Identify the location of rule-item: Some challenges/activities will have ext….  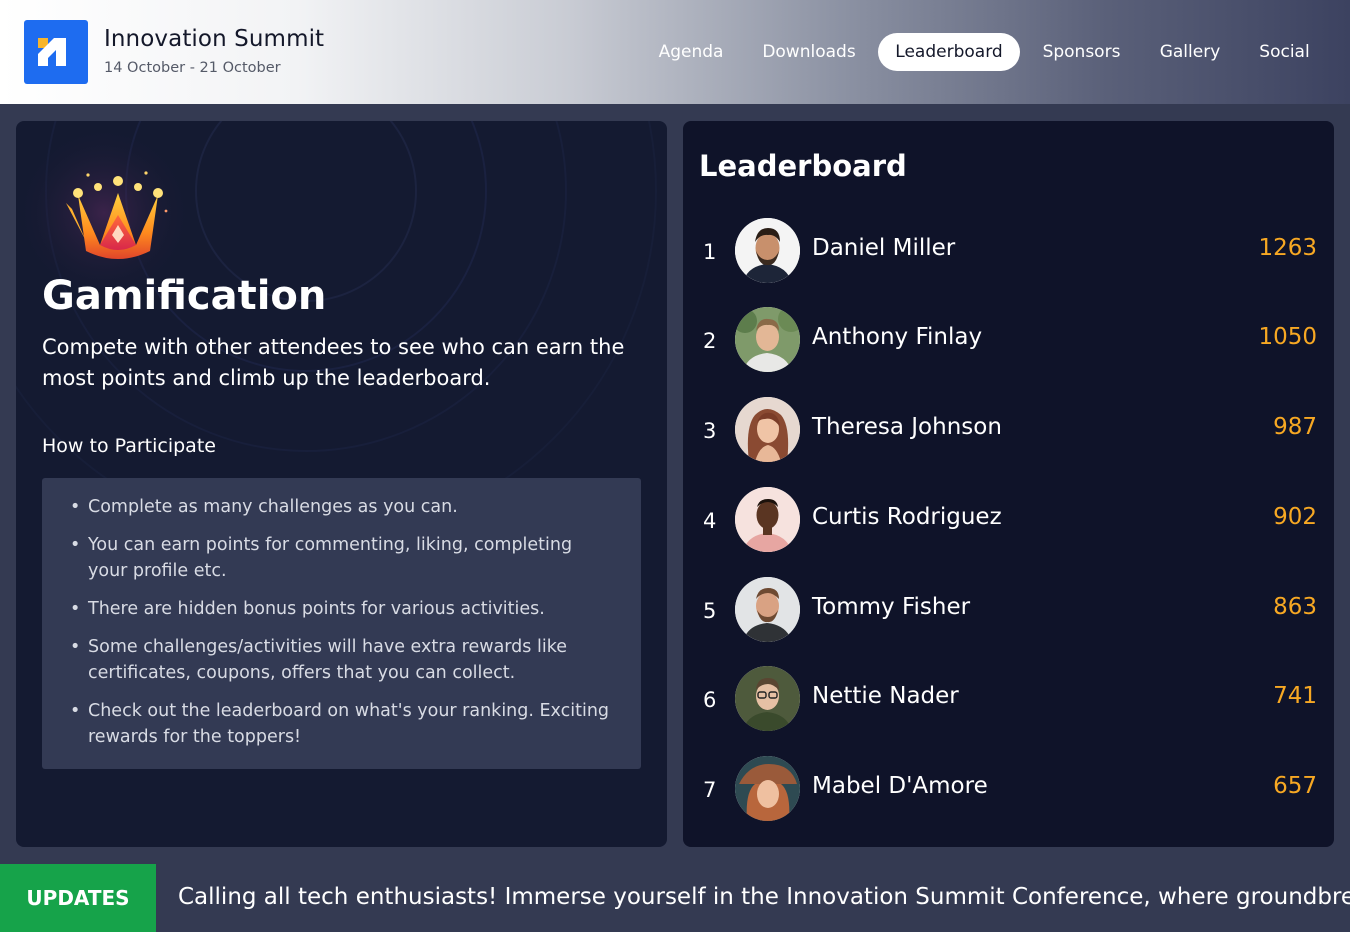
(342, 660).